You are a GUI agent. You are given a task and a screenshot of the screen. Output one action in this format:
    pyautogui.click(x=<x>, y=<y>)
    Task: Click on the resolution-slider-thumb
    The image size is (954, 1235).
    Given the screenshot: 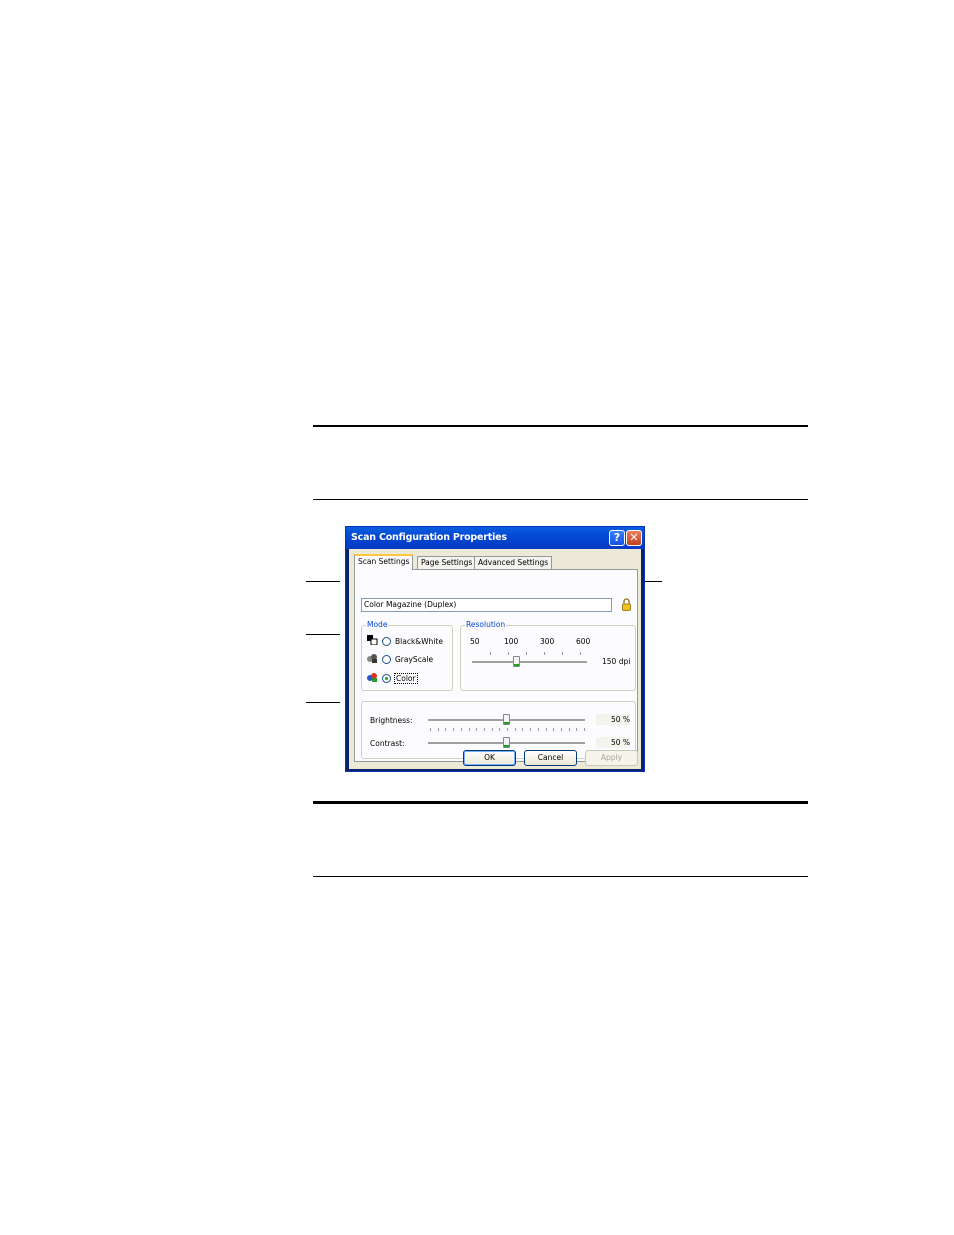 What is the action you would take?
    pyautogui.click(x=516, y=661)
    